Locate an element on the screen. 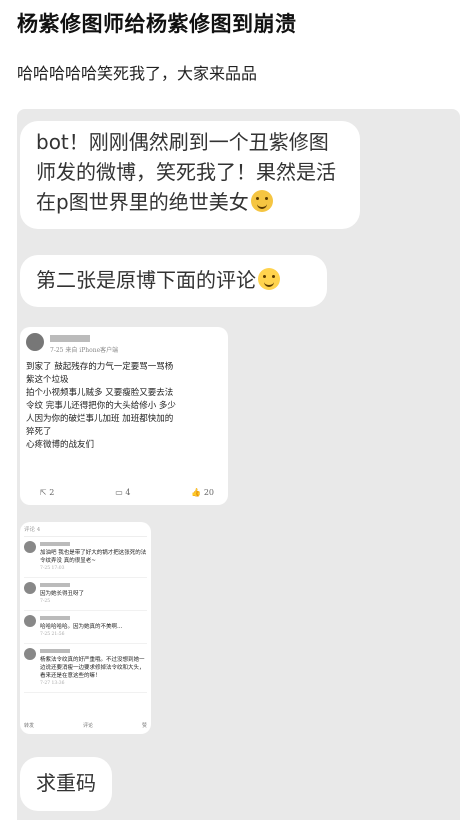  post-meta: 7-25 来自 iPhone客户端 is located at coordinates (84, 350).